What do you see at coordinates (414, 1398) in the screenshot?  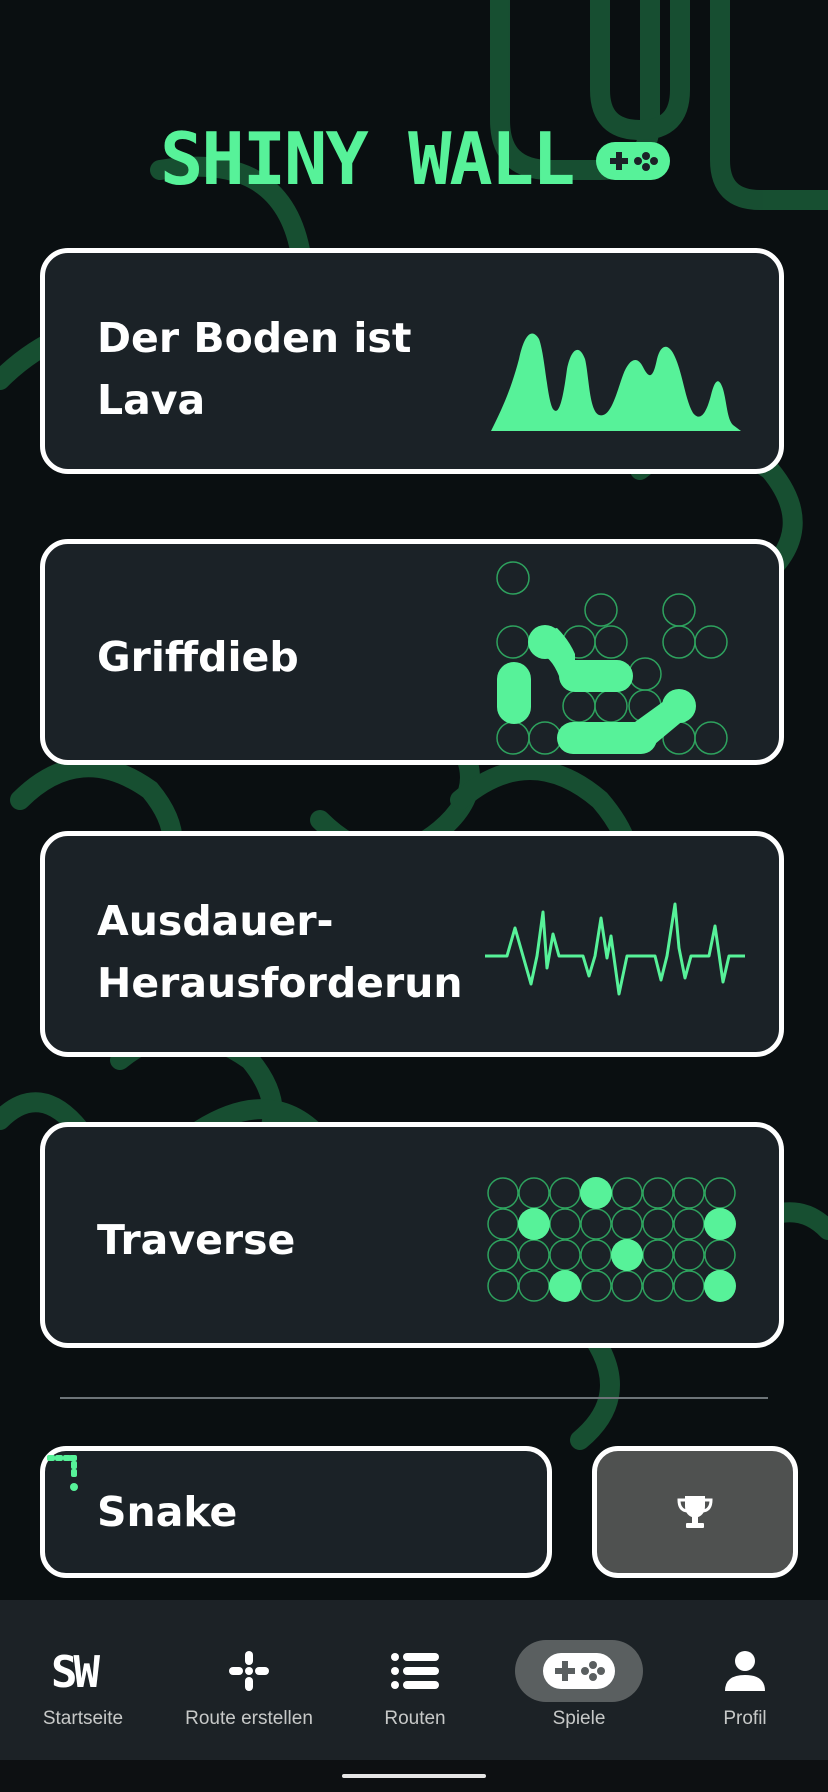 I see `section-divider` at bounding box center [414, 1398].